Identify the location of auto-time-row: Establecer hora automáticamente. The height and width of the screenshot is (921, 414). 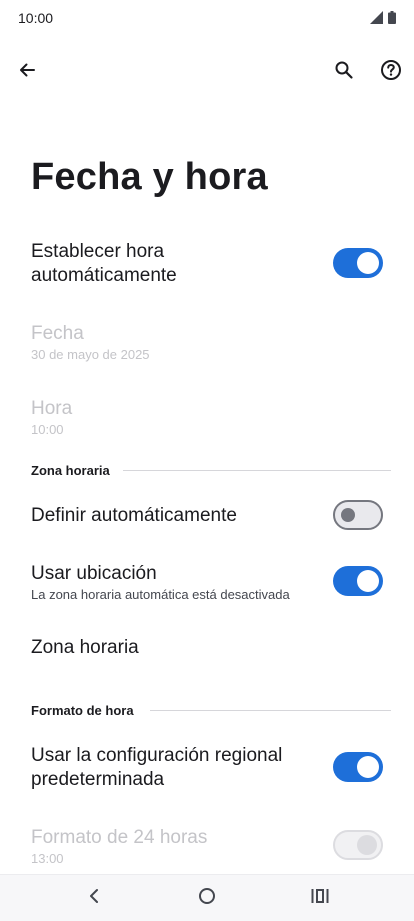
(207, 269).